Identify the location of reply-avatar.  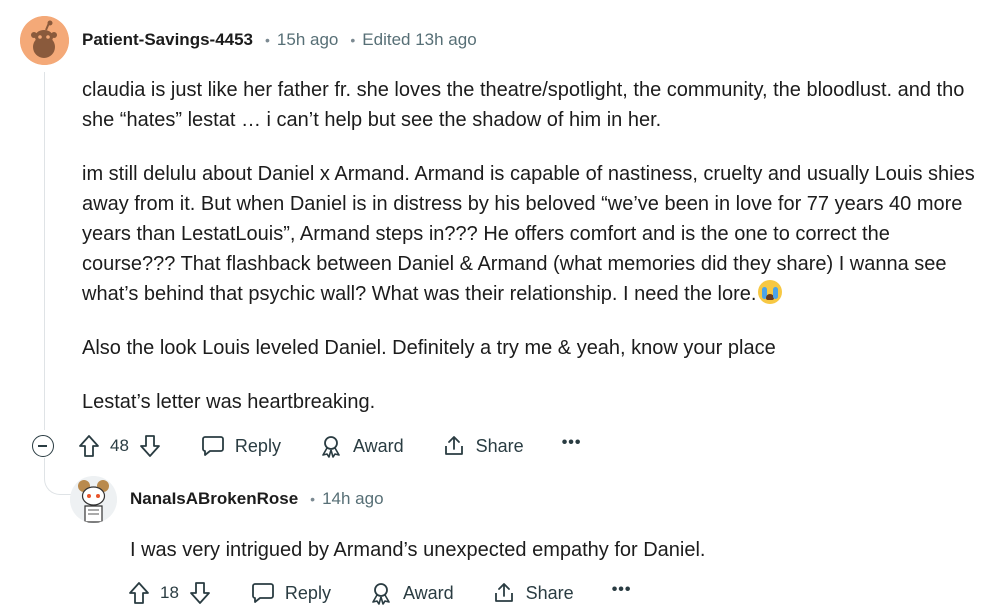
(93, 499).